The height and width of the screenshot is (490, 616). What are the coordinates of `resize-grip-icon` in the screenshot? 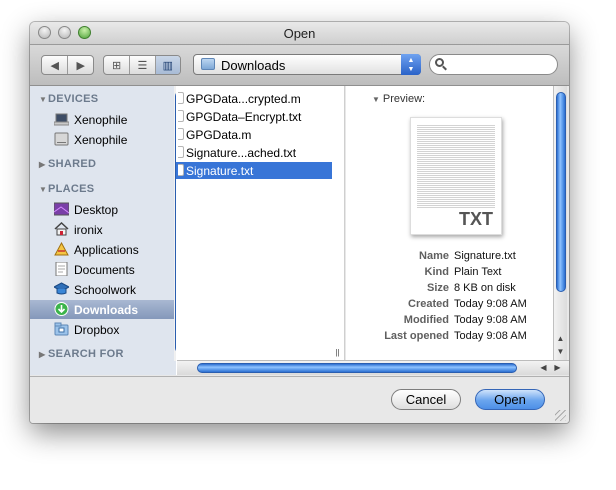 It's located at (560, 415).